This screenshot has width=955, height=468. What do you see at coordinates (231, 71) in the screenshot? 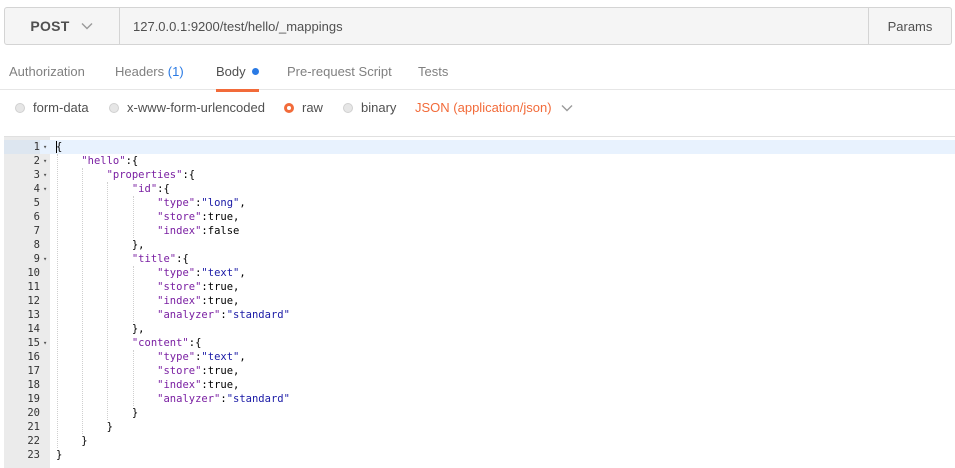
I see `tab-label: Body` at bounding box center [231, 71].